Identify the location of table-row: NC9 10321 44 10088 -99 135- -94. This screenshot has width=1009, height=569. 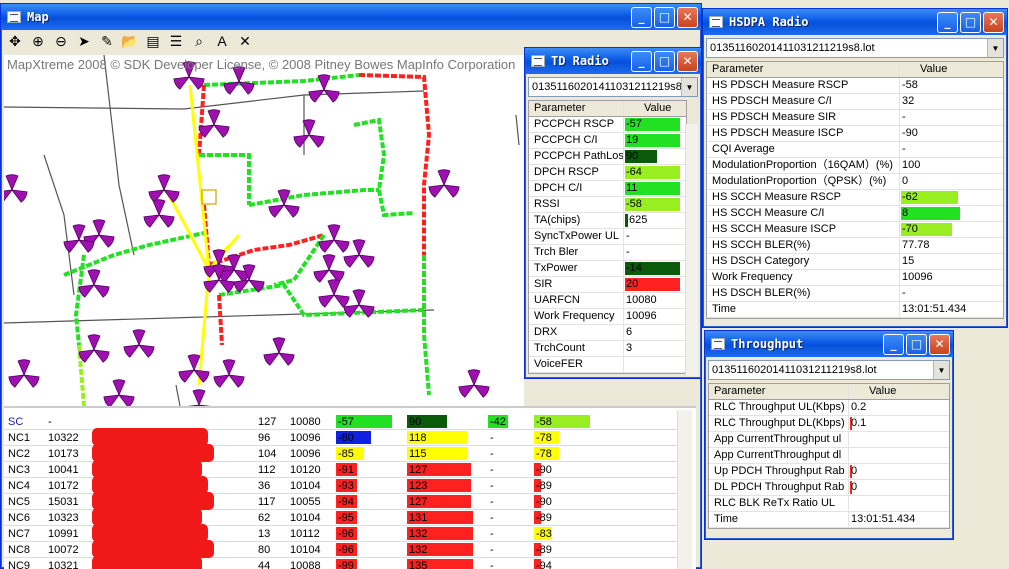
(341, 562).